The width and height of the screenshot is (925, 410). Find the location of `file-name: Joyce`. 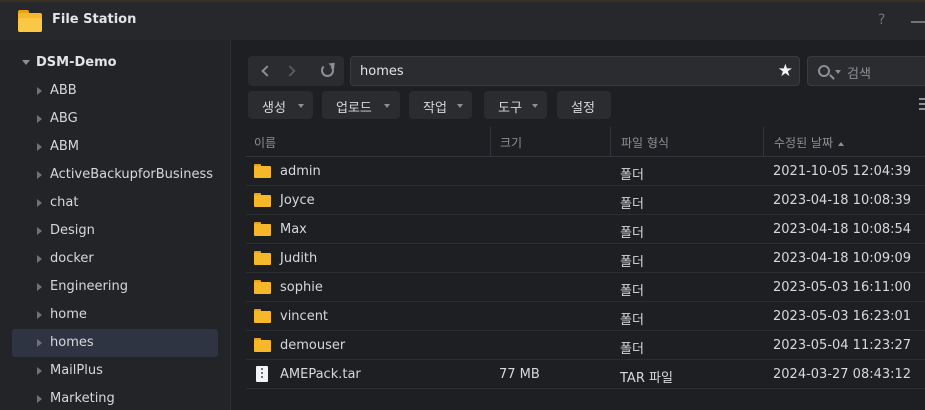

file-name: Joyce is located at coordinates (297, 200).